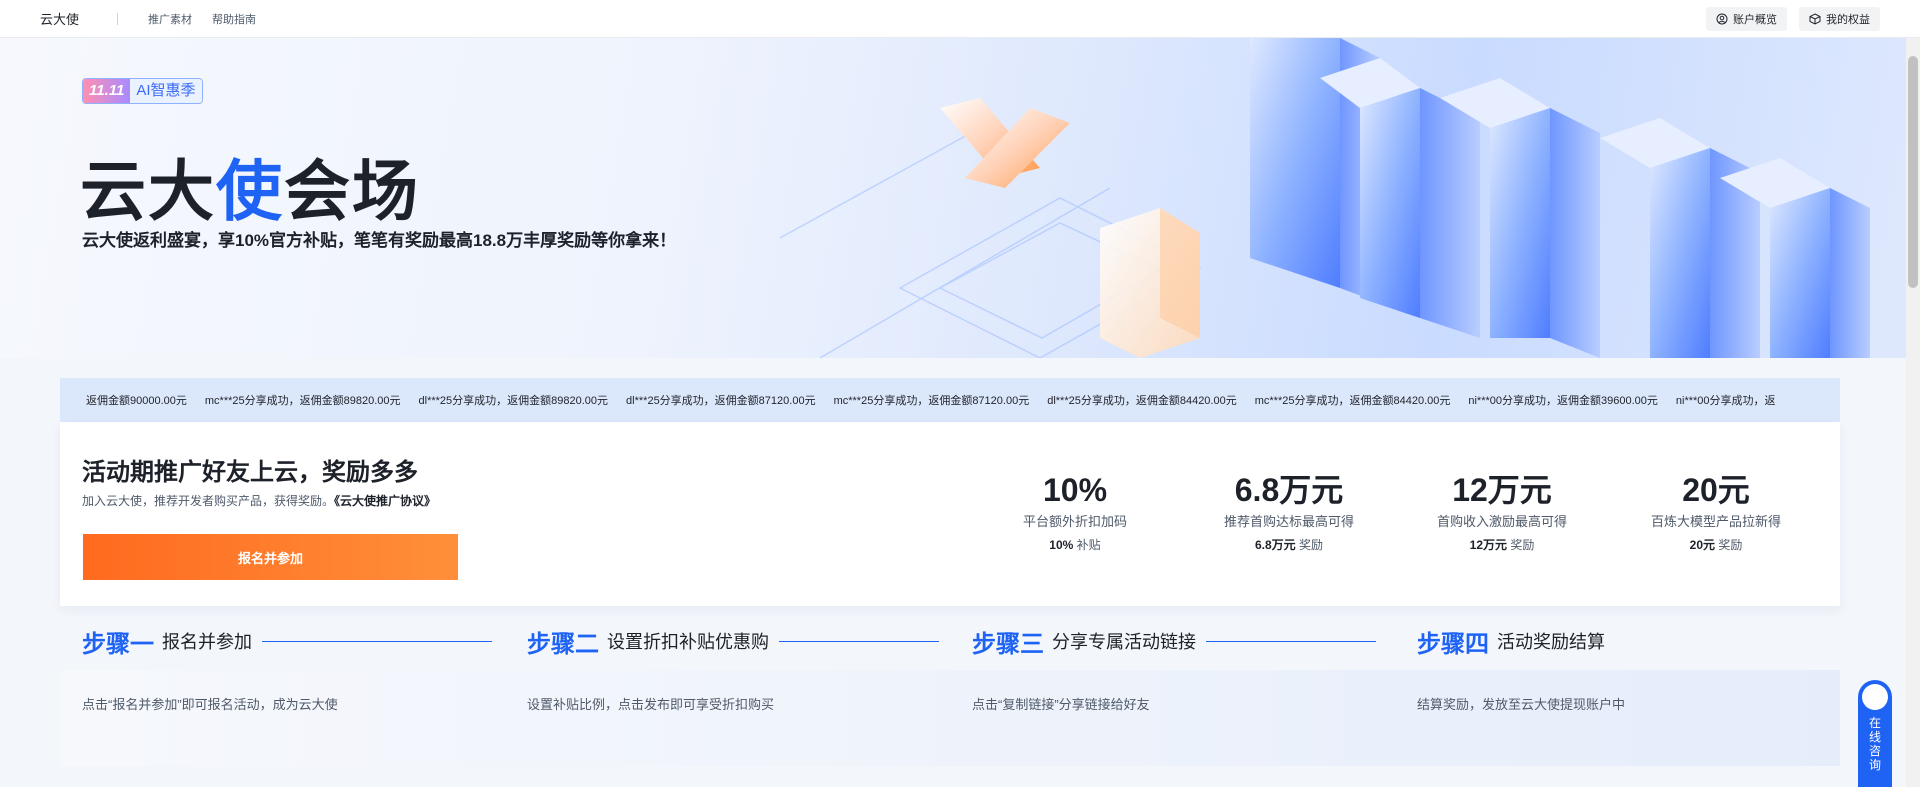  I want to click on hero-subtitle: 云大使返利盛宴，享10%官方补贴，笔笔有奖励最高18.8万丰厚奖励等你拿来！, so click(379, 240).